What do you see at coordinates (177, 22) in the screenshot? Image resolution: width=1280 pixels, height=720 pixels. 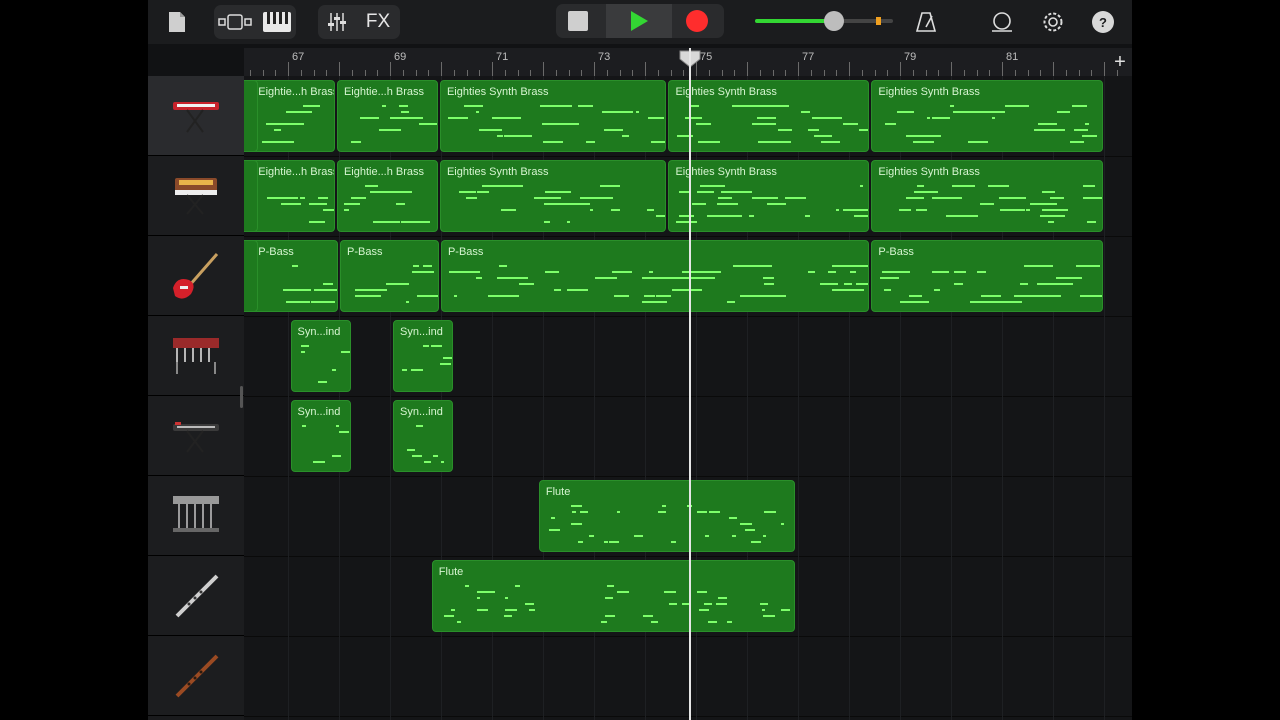 I see `my-songs-button` at bounding box center [177, 22].